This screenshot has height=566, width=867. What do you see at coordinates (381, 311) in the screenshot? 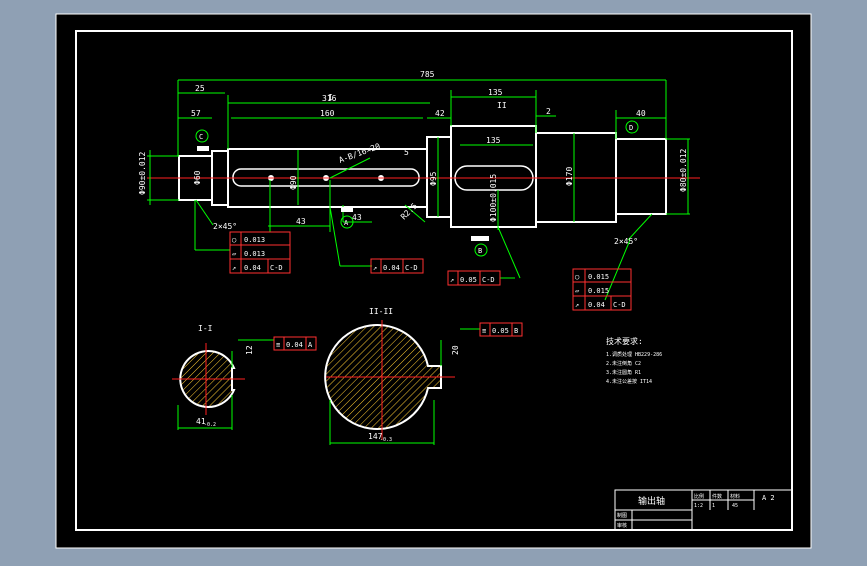
I see `section-ii-title: II-II` at bounding box center [381, 311].